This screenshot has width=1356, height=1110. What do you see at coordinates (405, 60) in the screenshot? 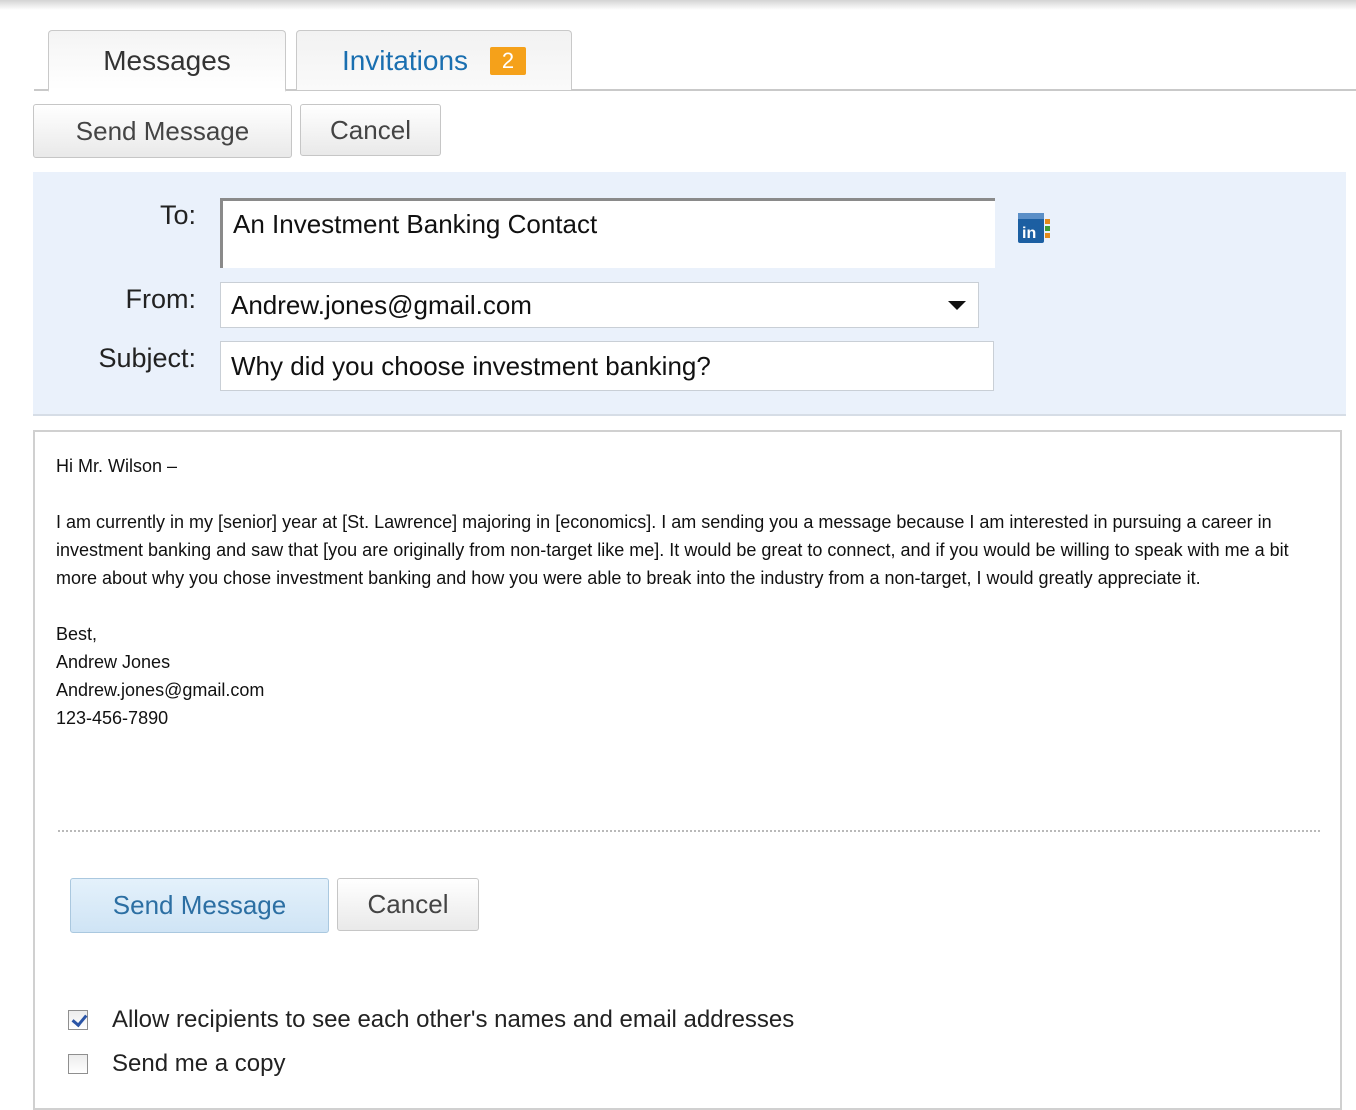
I see `tab-invitations-label: Invitations` at bounding box center [405, 60].